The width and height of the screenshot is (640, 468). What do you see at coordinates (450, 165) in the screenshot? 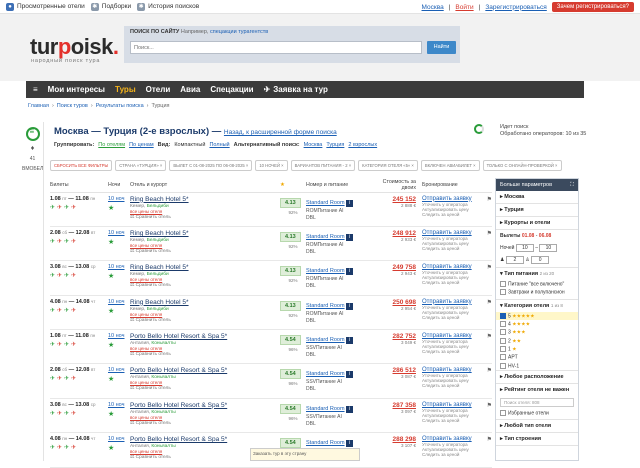
I see `filter-chip: ВКЛЮЧЕН АВИАБИЛЕТ ×` at bounding box center [450, 165].